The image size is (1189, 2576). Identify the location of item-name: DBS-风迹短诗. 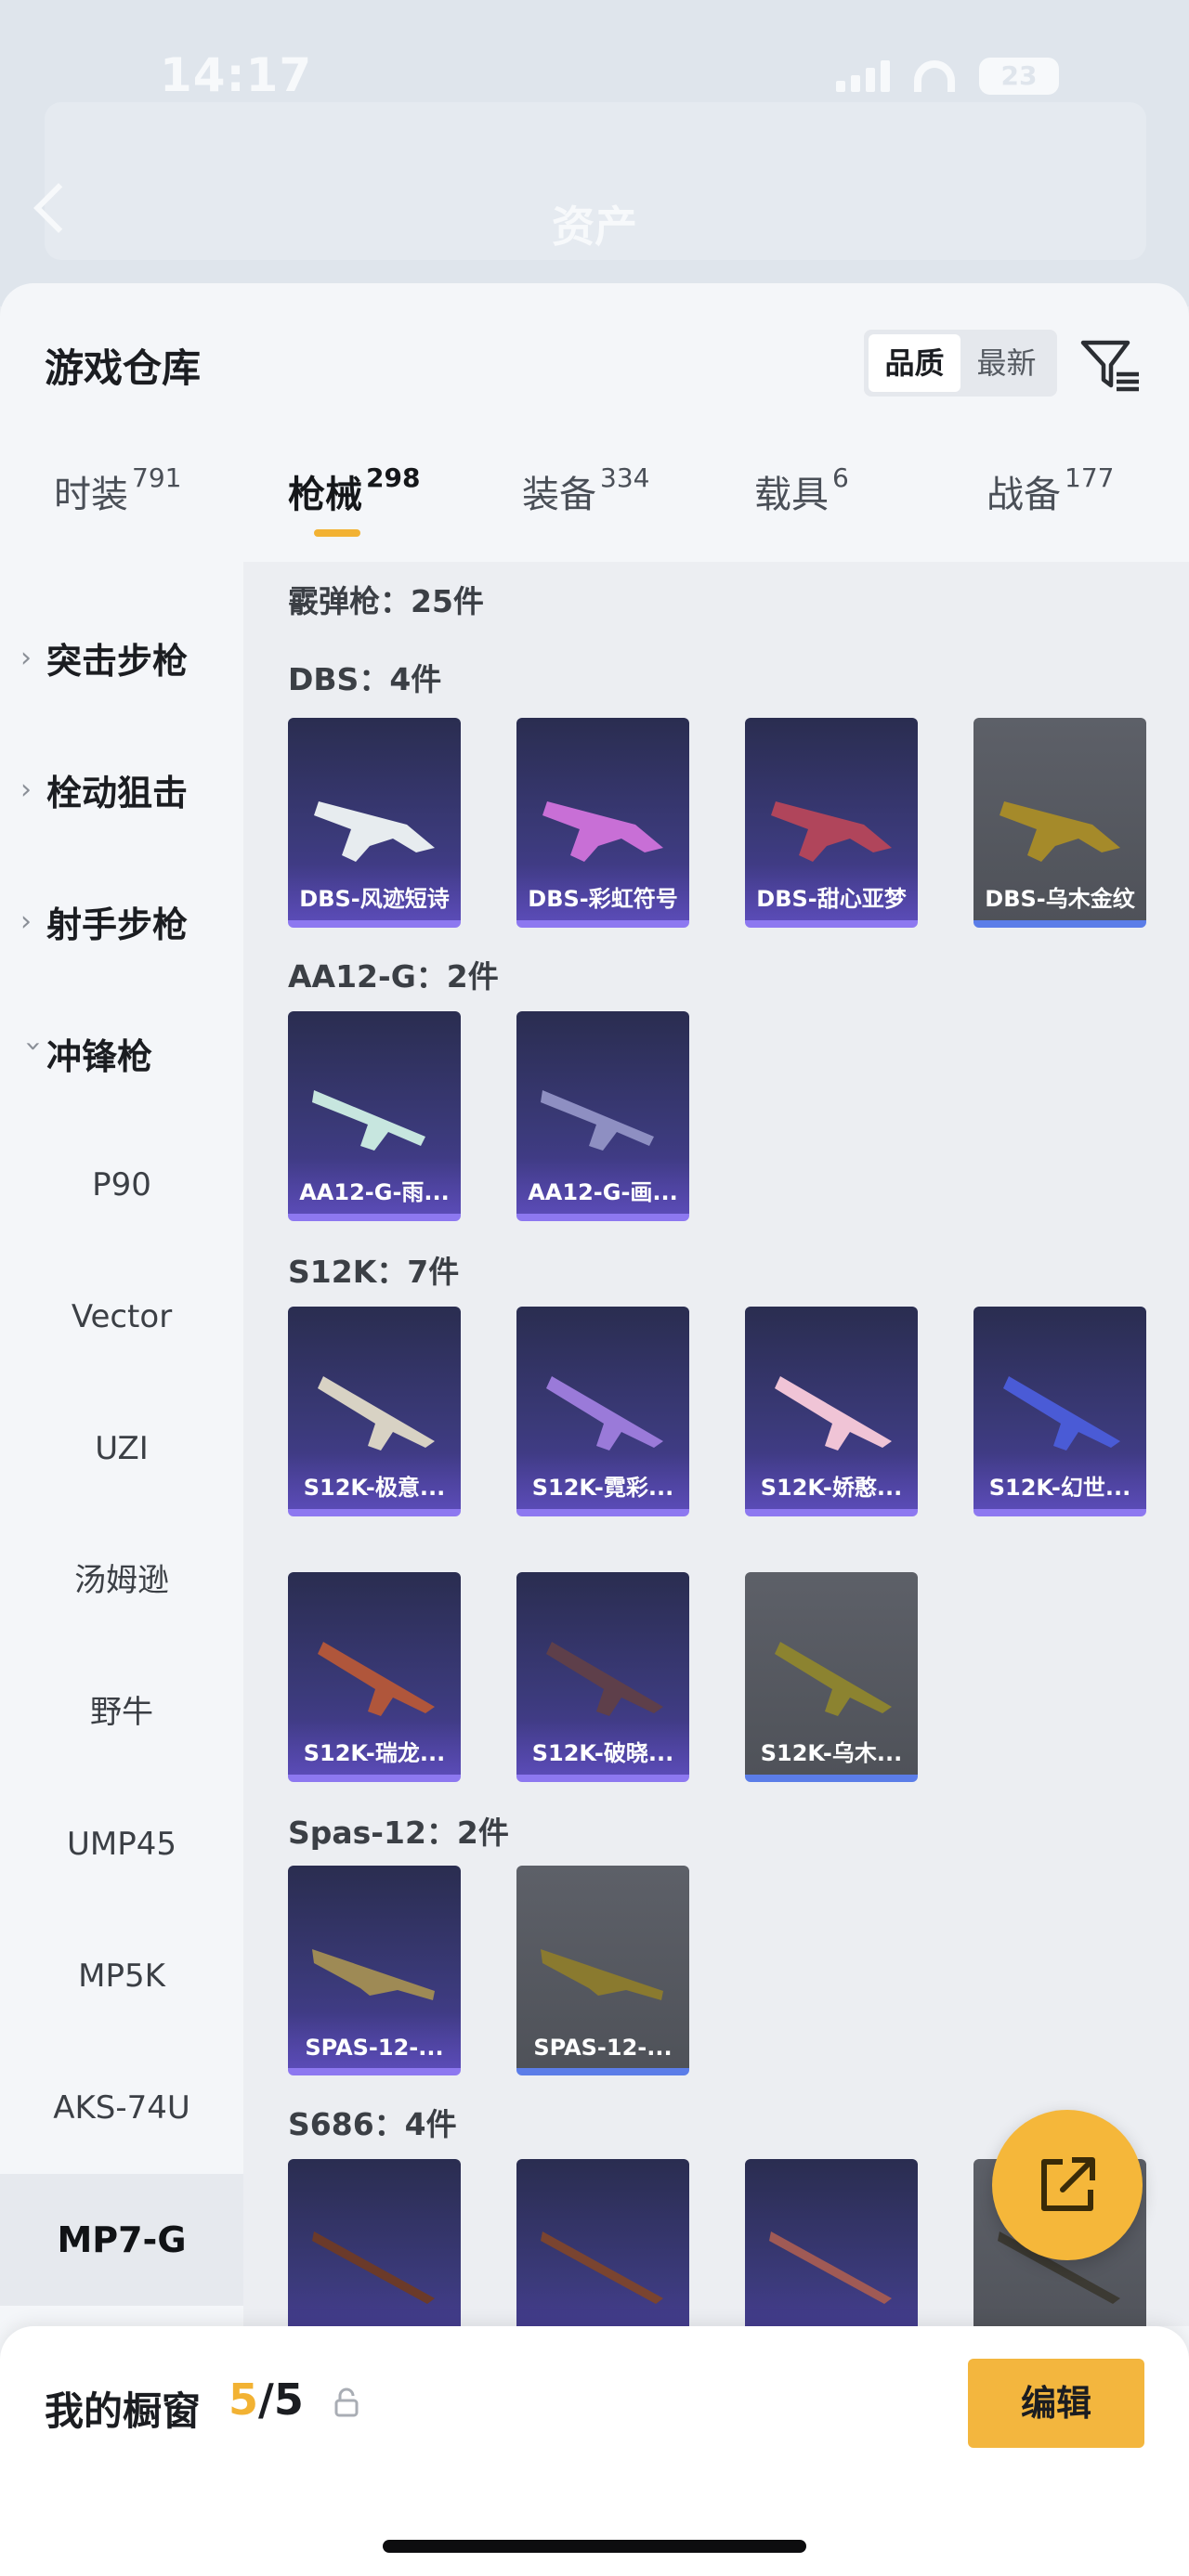
(374, 899).